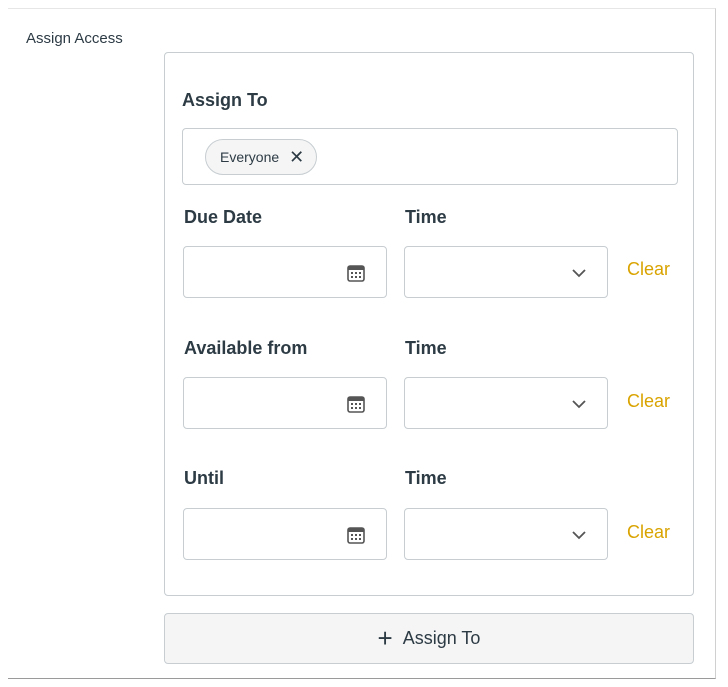 This screenshot has width=728, height=687. I want to click on chip-label: Everyone, so click(250, 157).